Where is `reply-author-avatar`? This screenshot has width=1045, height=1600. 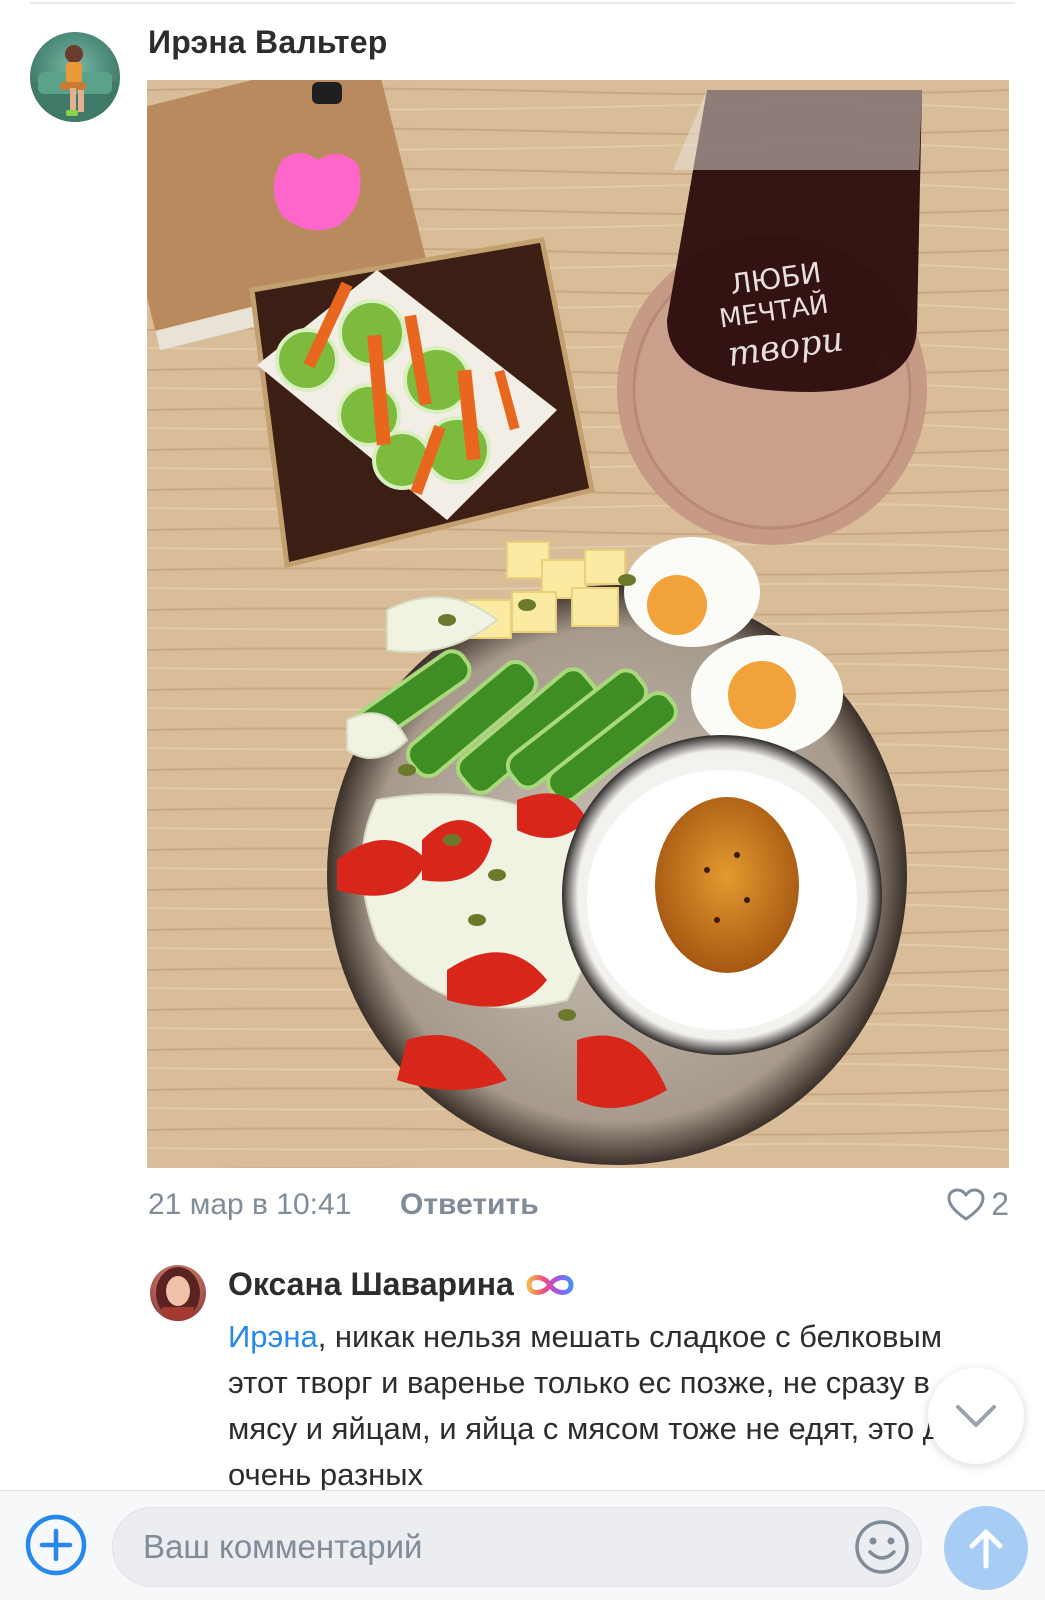 reply-author-avatar is located at coordinates (178, 1293).